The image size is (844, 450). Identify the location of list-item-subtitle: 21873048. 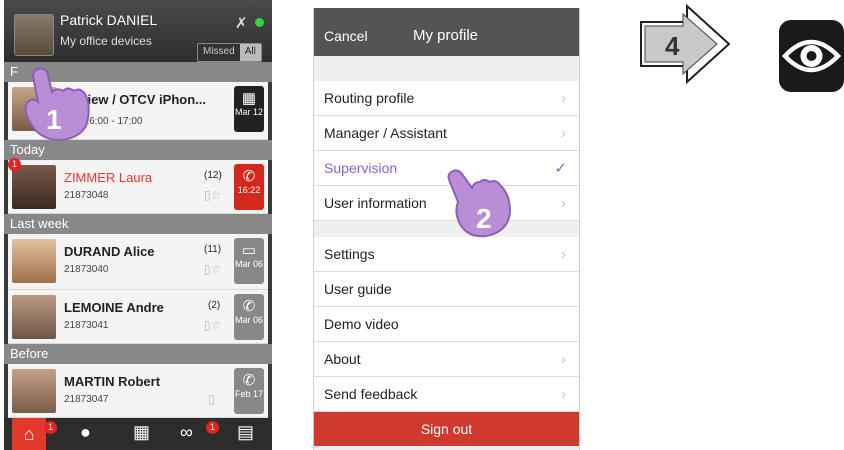
(86, 195).